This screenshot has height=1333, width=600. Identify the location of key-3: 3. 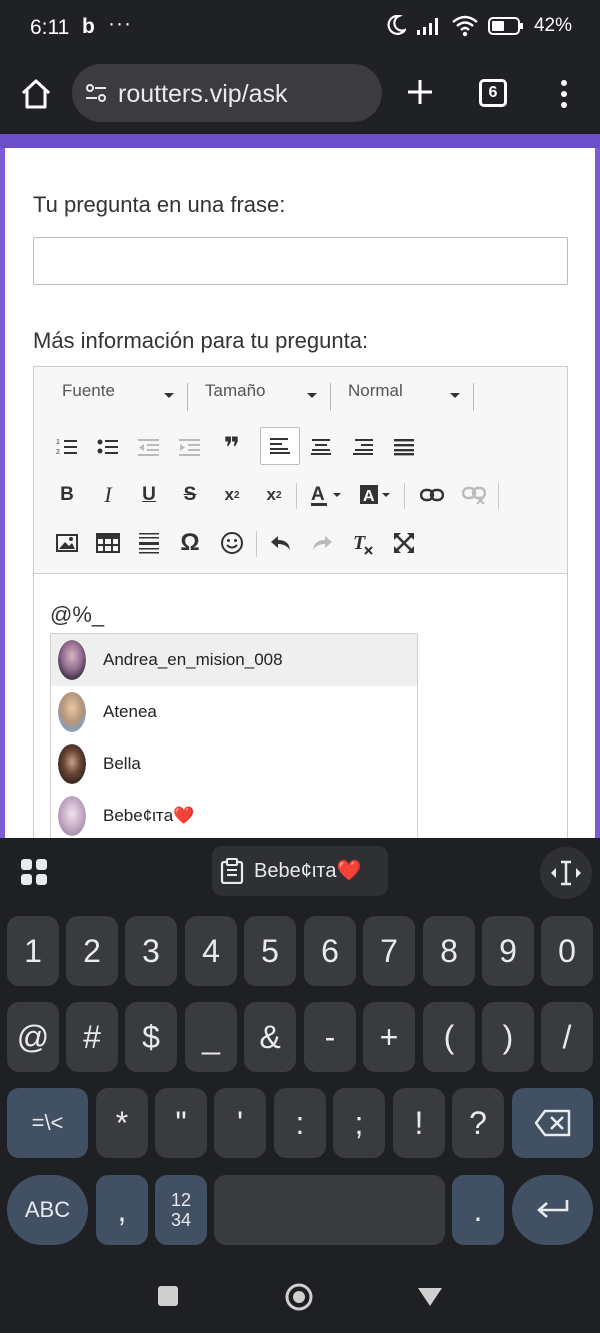
(151, 951).